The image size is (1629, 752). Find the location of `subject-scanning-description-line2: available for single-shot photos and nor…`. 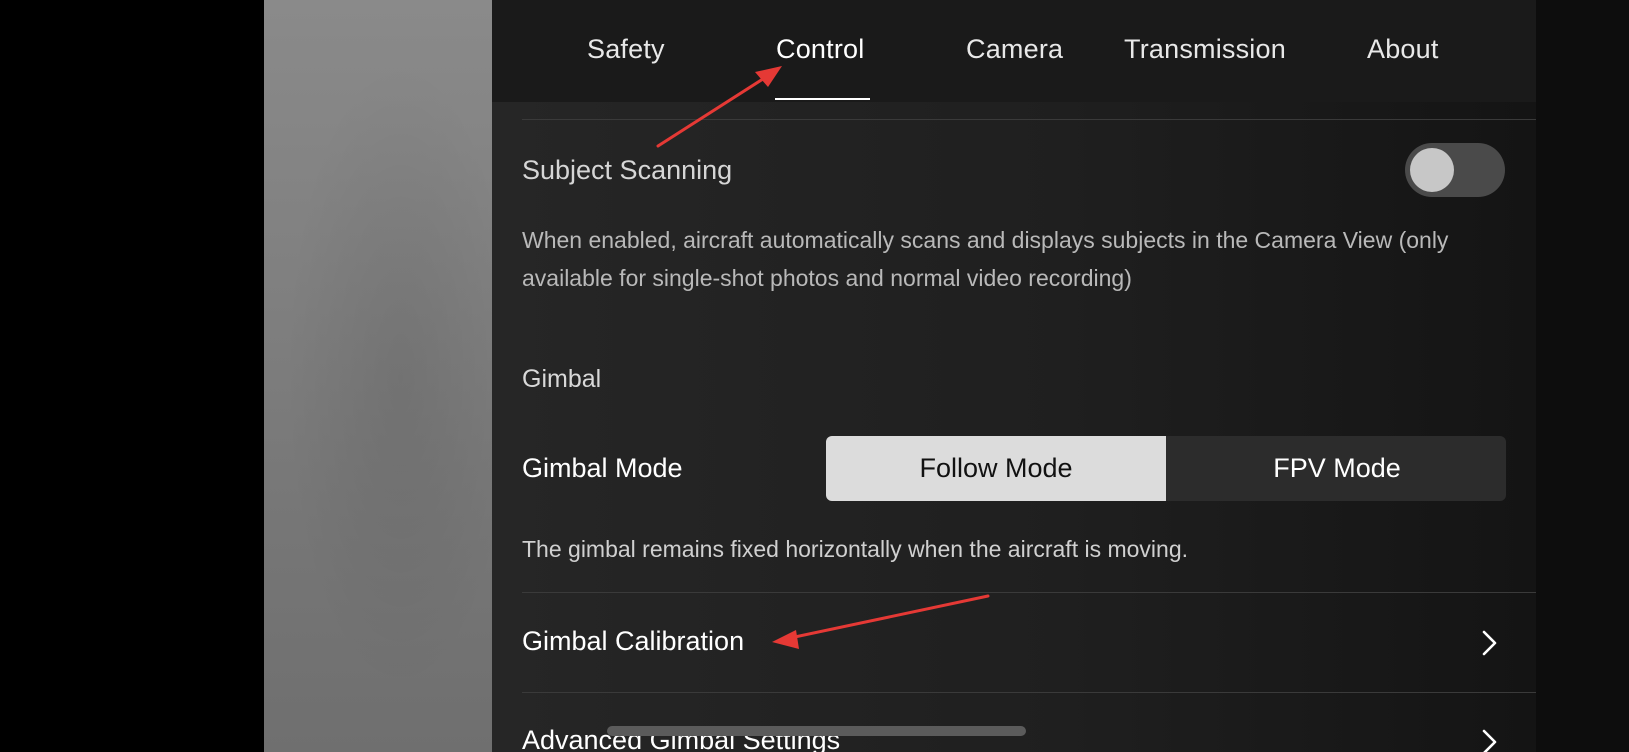

subject-scanning-description-line2: available for single-shot photos and nor… is located at coordinates (827, 278).